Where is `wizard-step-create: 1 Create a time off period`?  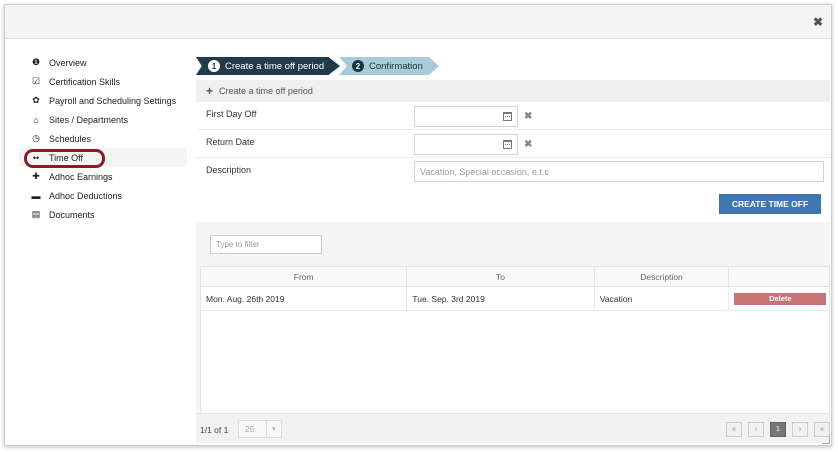
wizard-step-create: 1 Create a time off period is located at coordinates (268, 66).